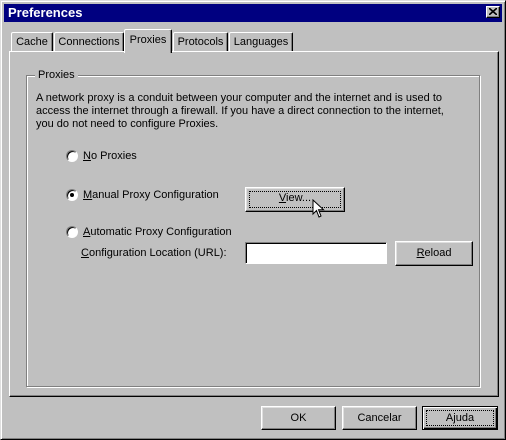 This screenshot has width=506, height=440. I want to click on close-button, so click(493, 12).